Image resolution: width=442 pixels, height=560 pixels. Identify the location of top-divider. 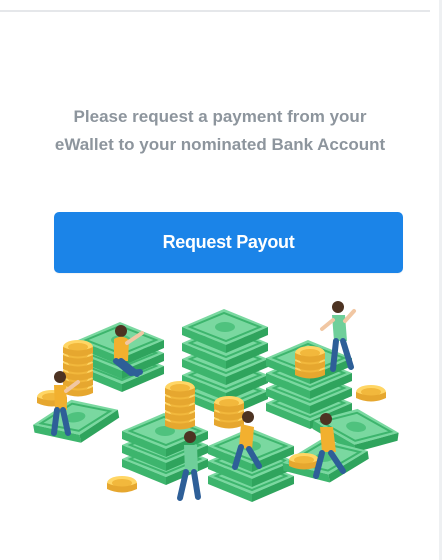
(215, 6).